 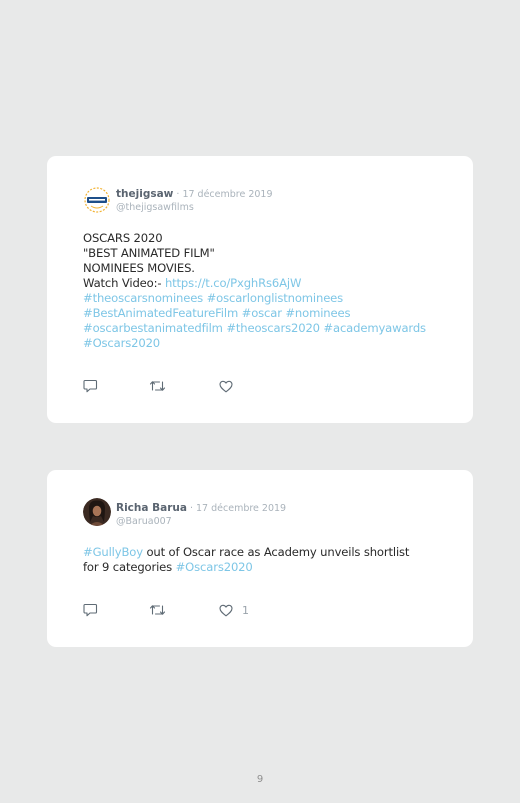 What do you see at coordinates (260, 779) in the screenshot?
I see `page-number: 9` at bounding box center [260, 779].